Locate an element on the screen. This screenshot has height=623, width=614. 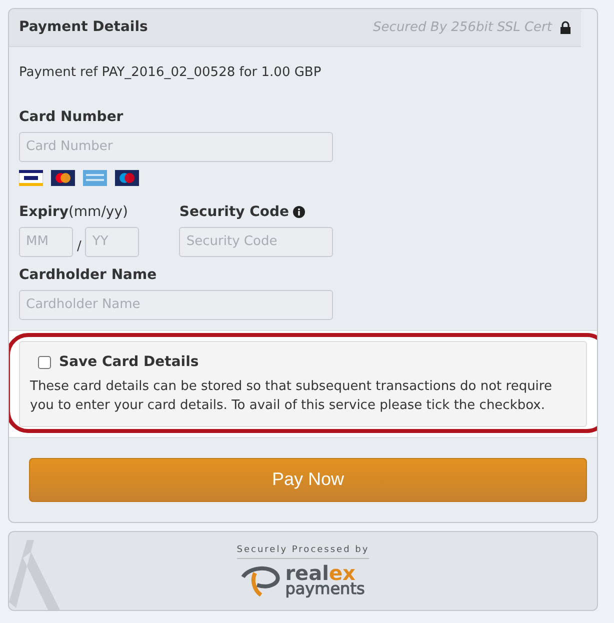
checkbox-label: Save Card Details is located at coordinates (129, 362).